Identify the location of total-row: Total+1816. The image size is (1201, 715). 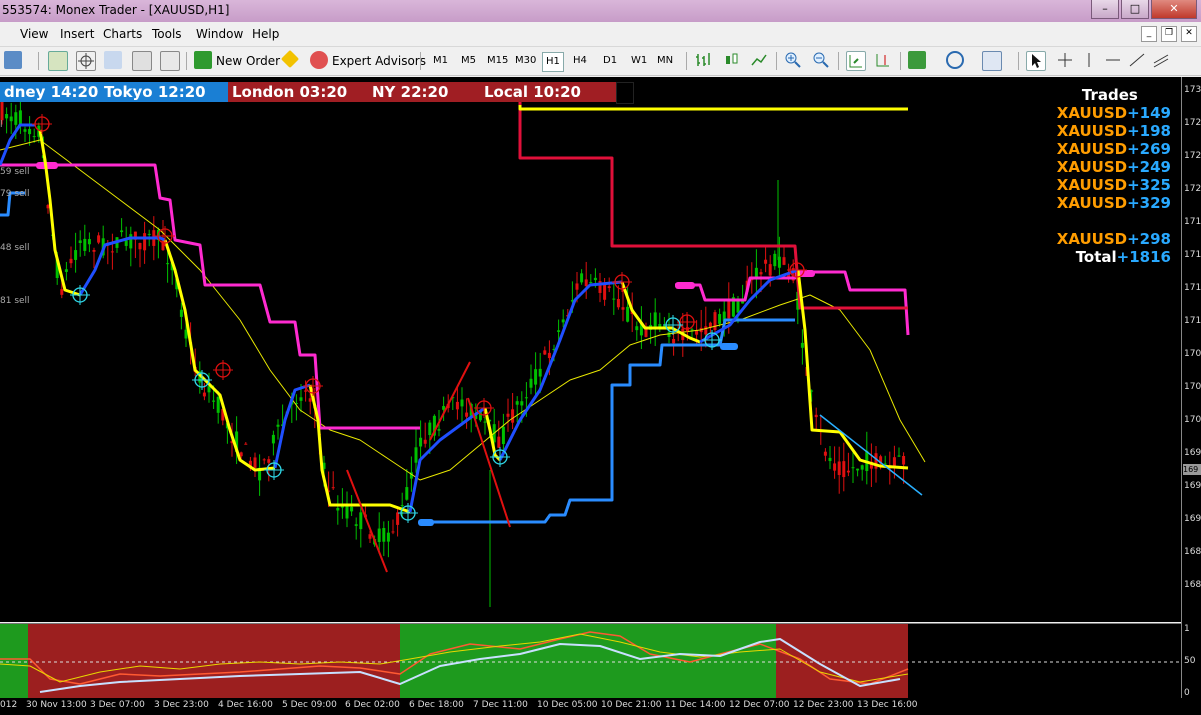
(1114, 257).